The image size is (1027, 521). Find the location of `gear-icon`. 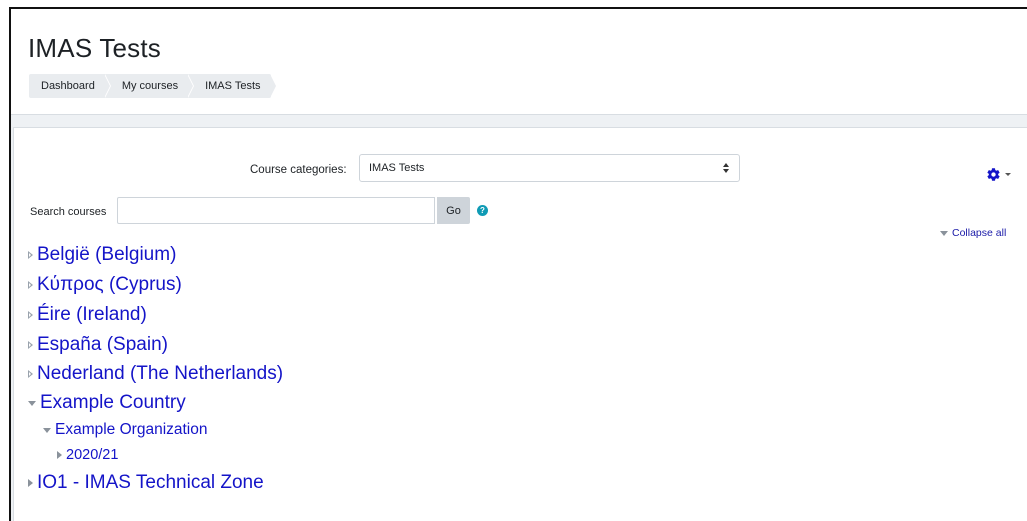

gear-icon is located at coordinates (993, 174).